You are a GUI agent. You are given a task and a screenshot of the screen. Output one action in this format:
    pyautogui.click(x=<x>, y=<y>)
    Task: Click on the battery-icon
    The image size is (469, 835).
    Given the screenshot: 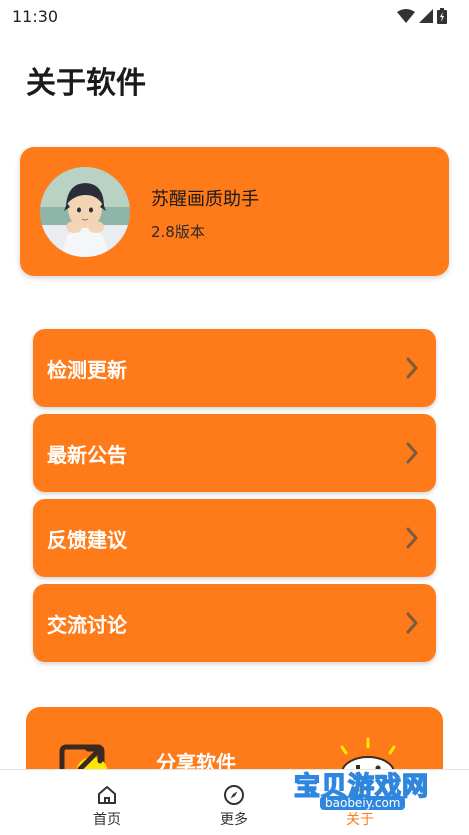 What is the action you would take?
    pyautogui.click(x=442, y=16)
    